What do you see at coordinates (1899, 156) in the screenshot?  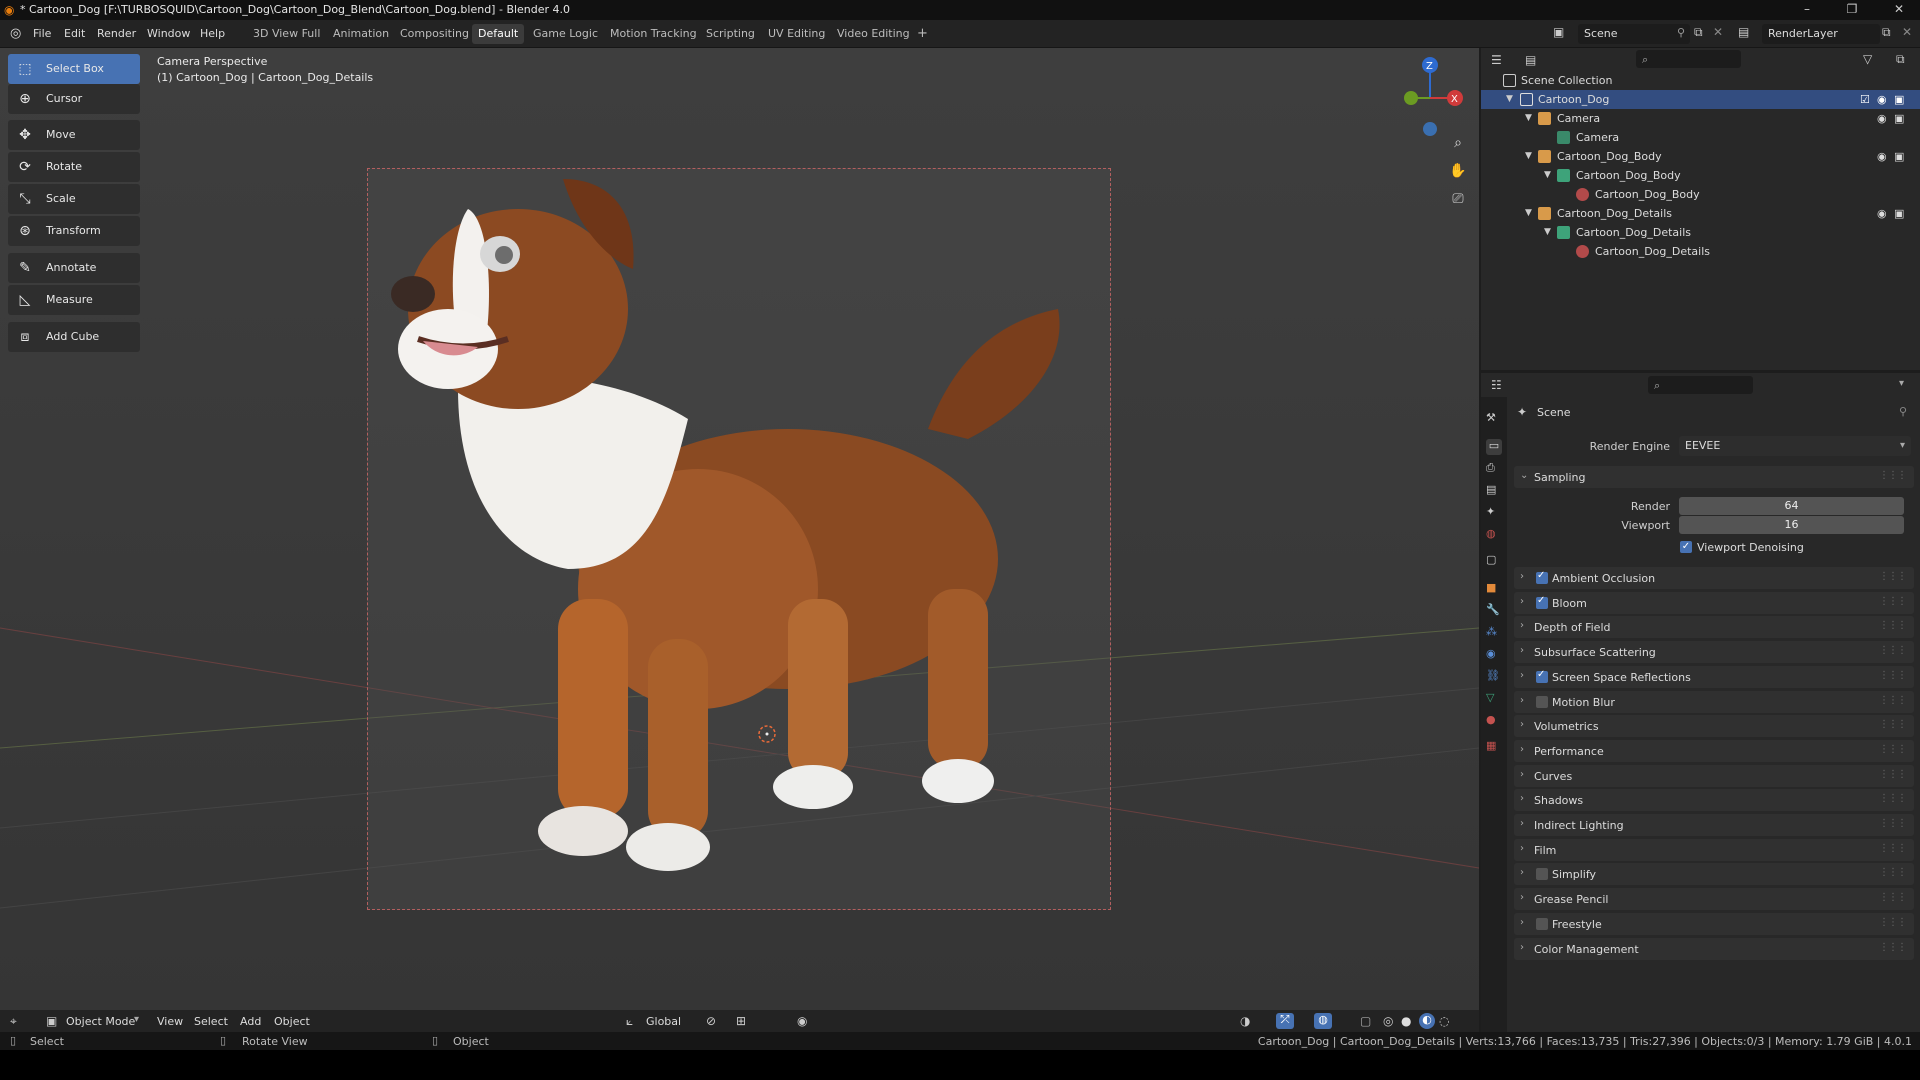 I see `camera-render-icon: ▣` at bounding box center [1899, 156].